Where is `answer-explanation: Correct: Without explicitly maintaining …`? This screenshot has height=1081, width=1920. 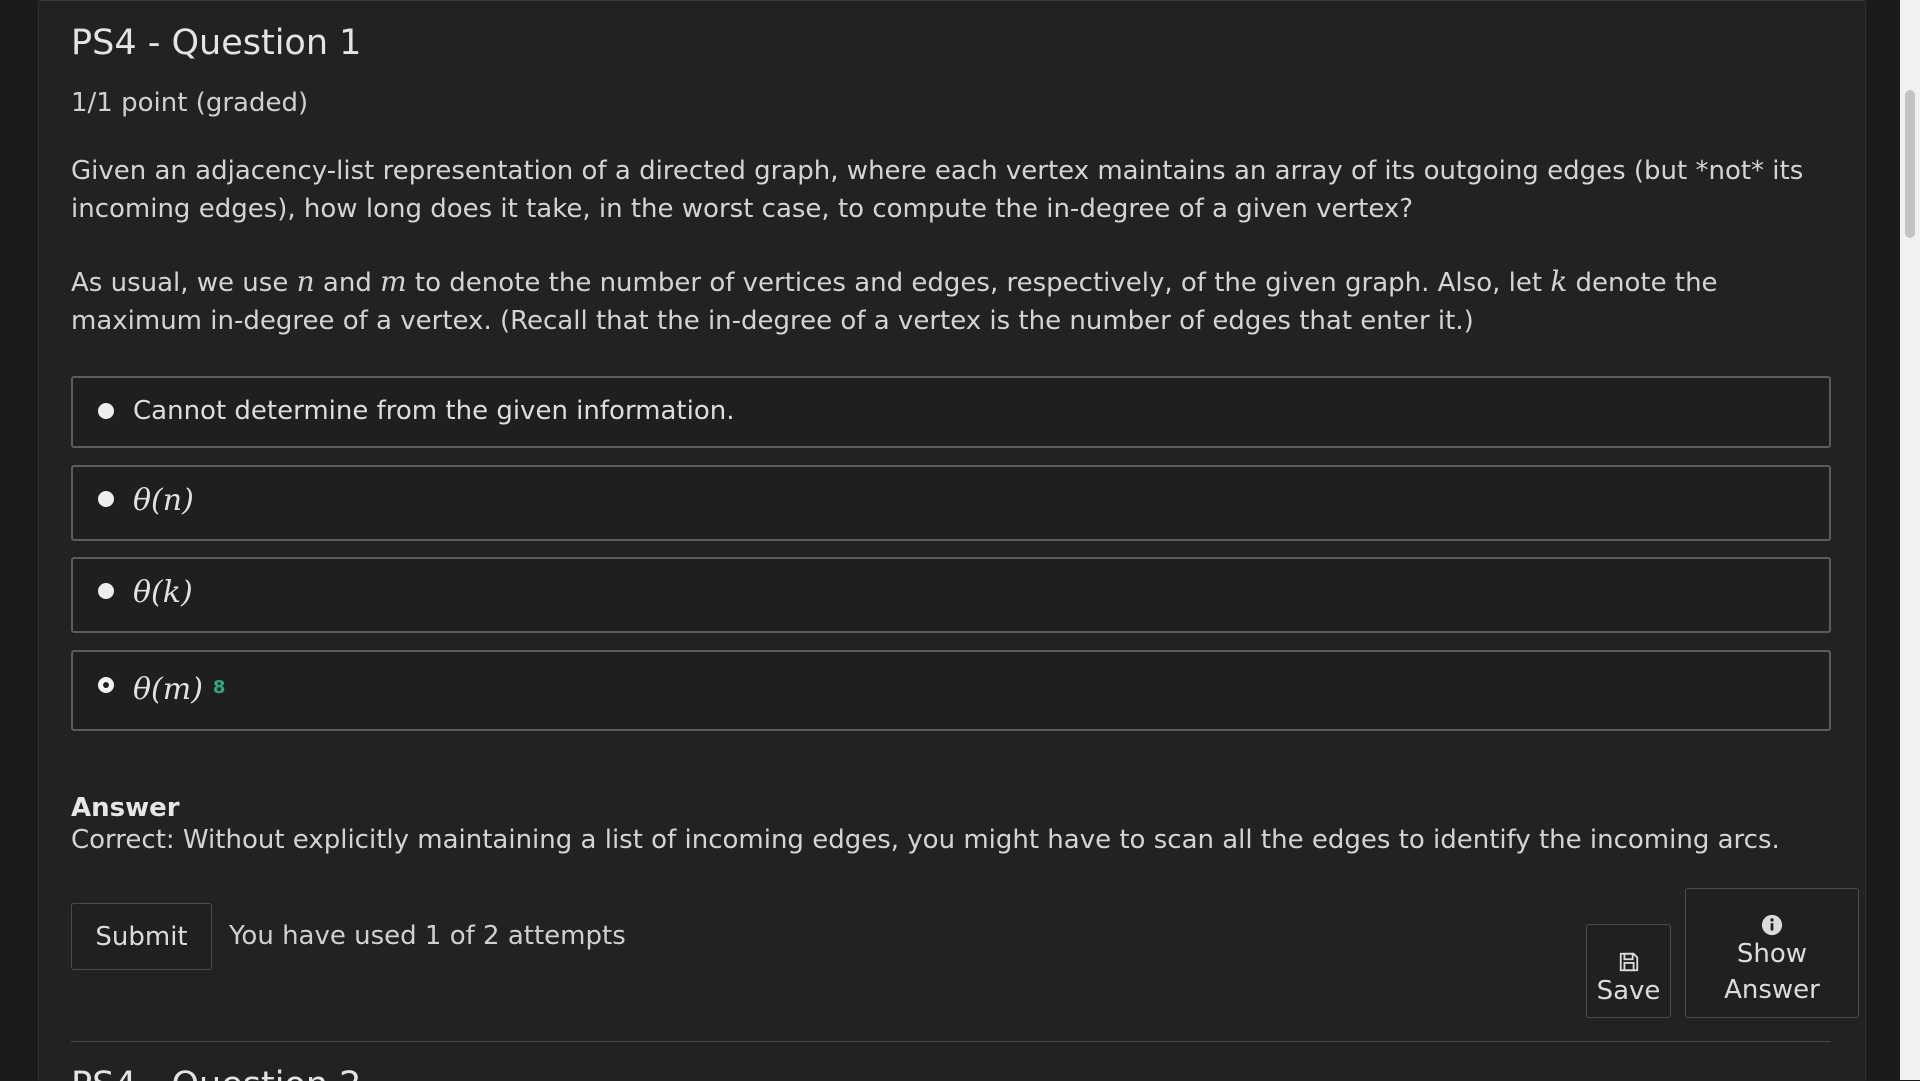 answer-explanation: Correct: Without explicitly maintaining … is located at coordinates (925, 840).